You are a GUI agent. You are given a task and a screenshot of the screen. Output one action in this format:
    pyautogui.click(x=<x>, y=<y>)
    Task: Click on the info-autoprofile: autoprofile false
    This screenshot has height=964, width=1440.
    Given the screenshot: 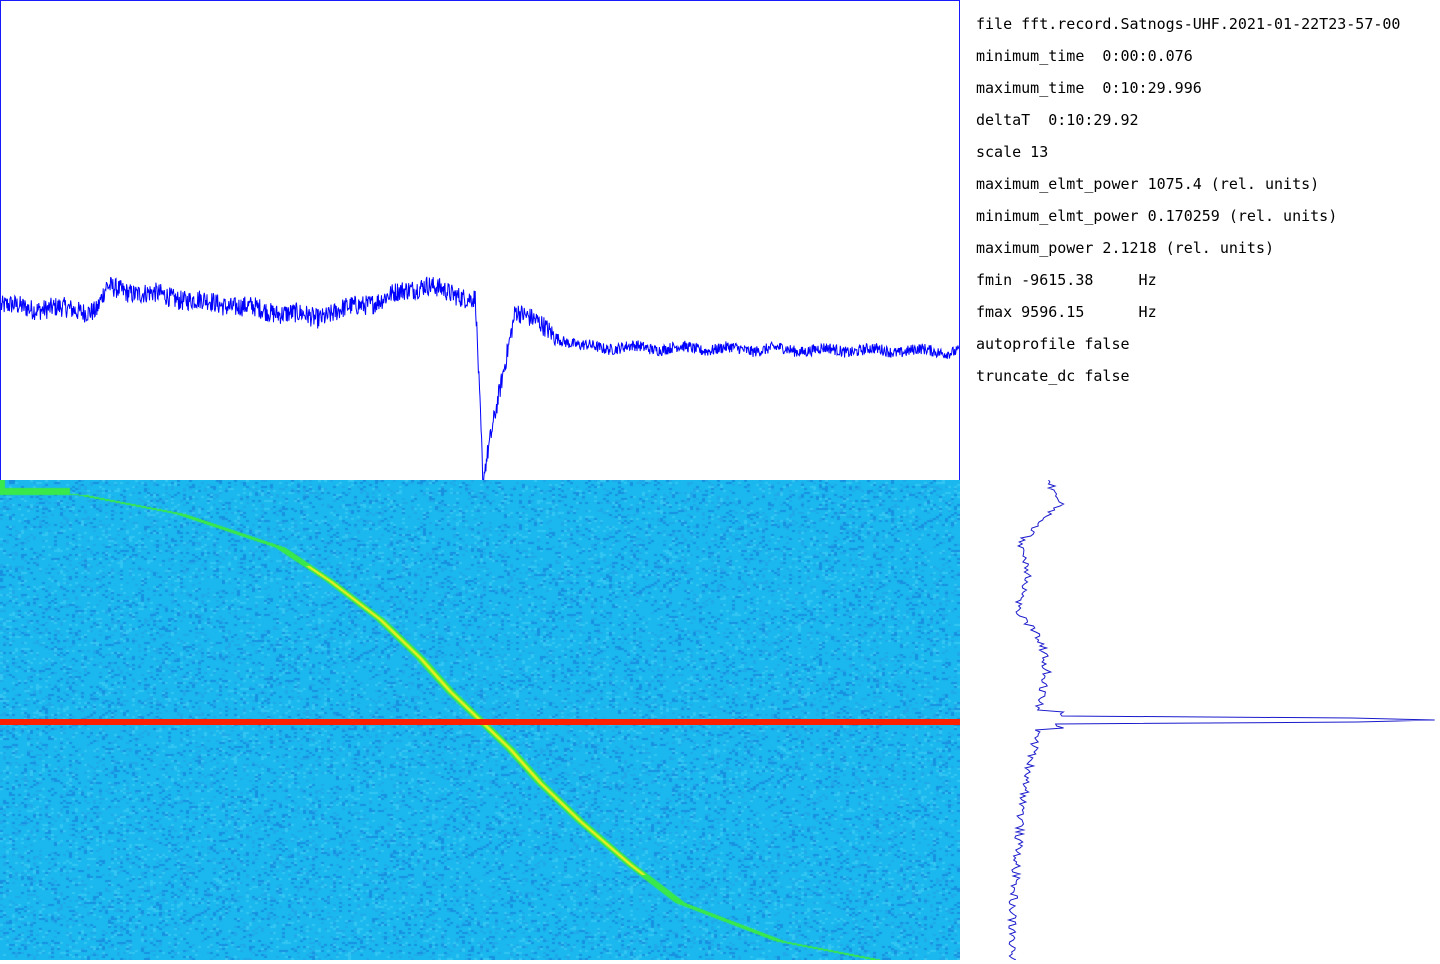 What is the action you would take?
    pyautogui.click(x=1053, y=344)
    